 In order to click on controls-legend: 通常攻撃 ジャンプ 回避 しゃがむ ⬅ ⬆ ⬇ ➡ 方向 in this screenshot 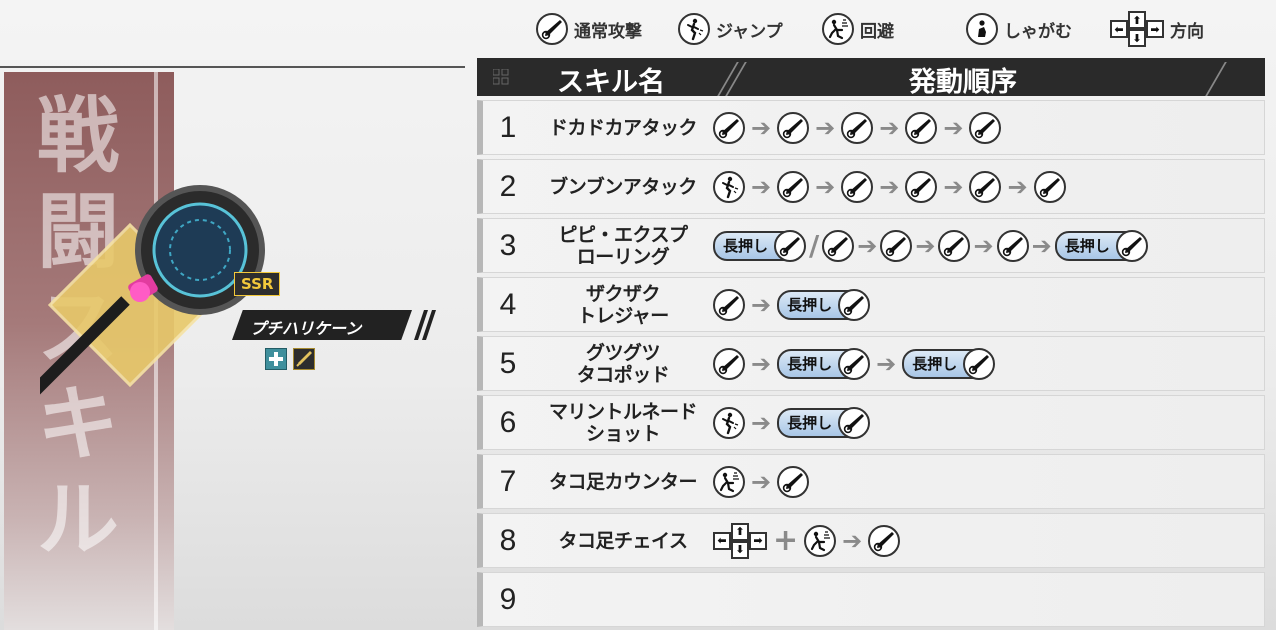, I will do `click(886, 29)`.